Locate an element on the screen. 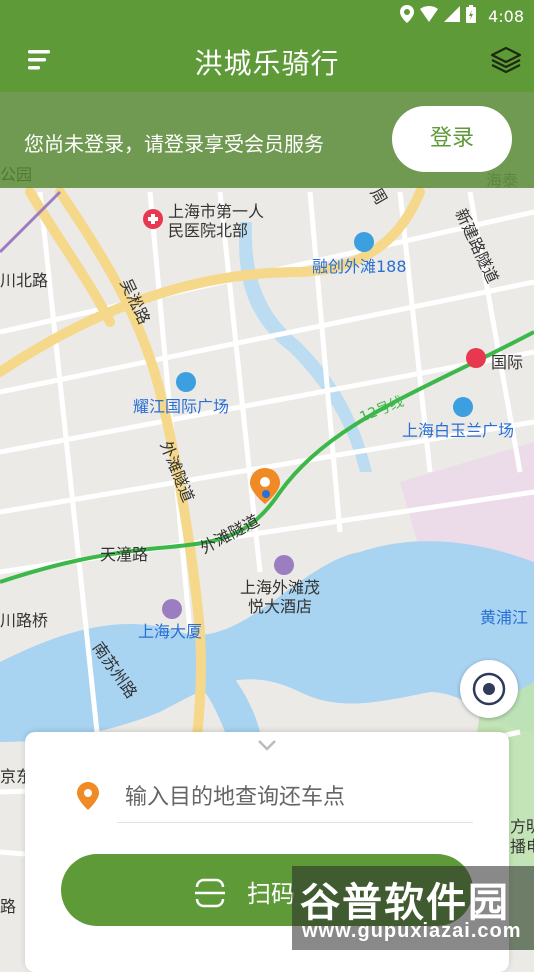 This screenshot has width=534, height=972. map-label-tiantong: 天潼路 is located at coordinates (124, 554).